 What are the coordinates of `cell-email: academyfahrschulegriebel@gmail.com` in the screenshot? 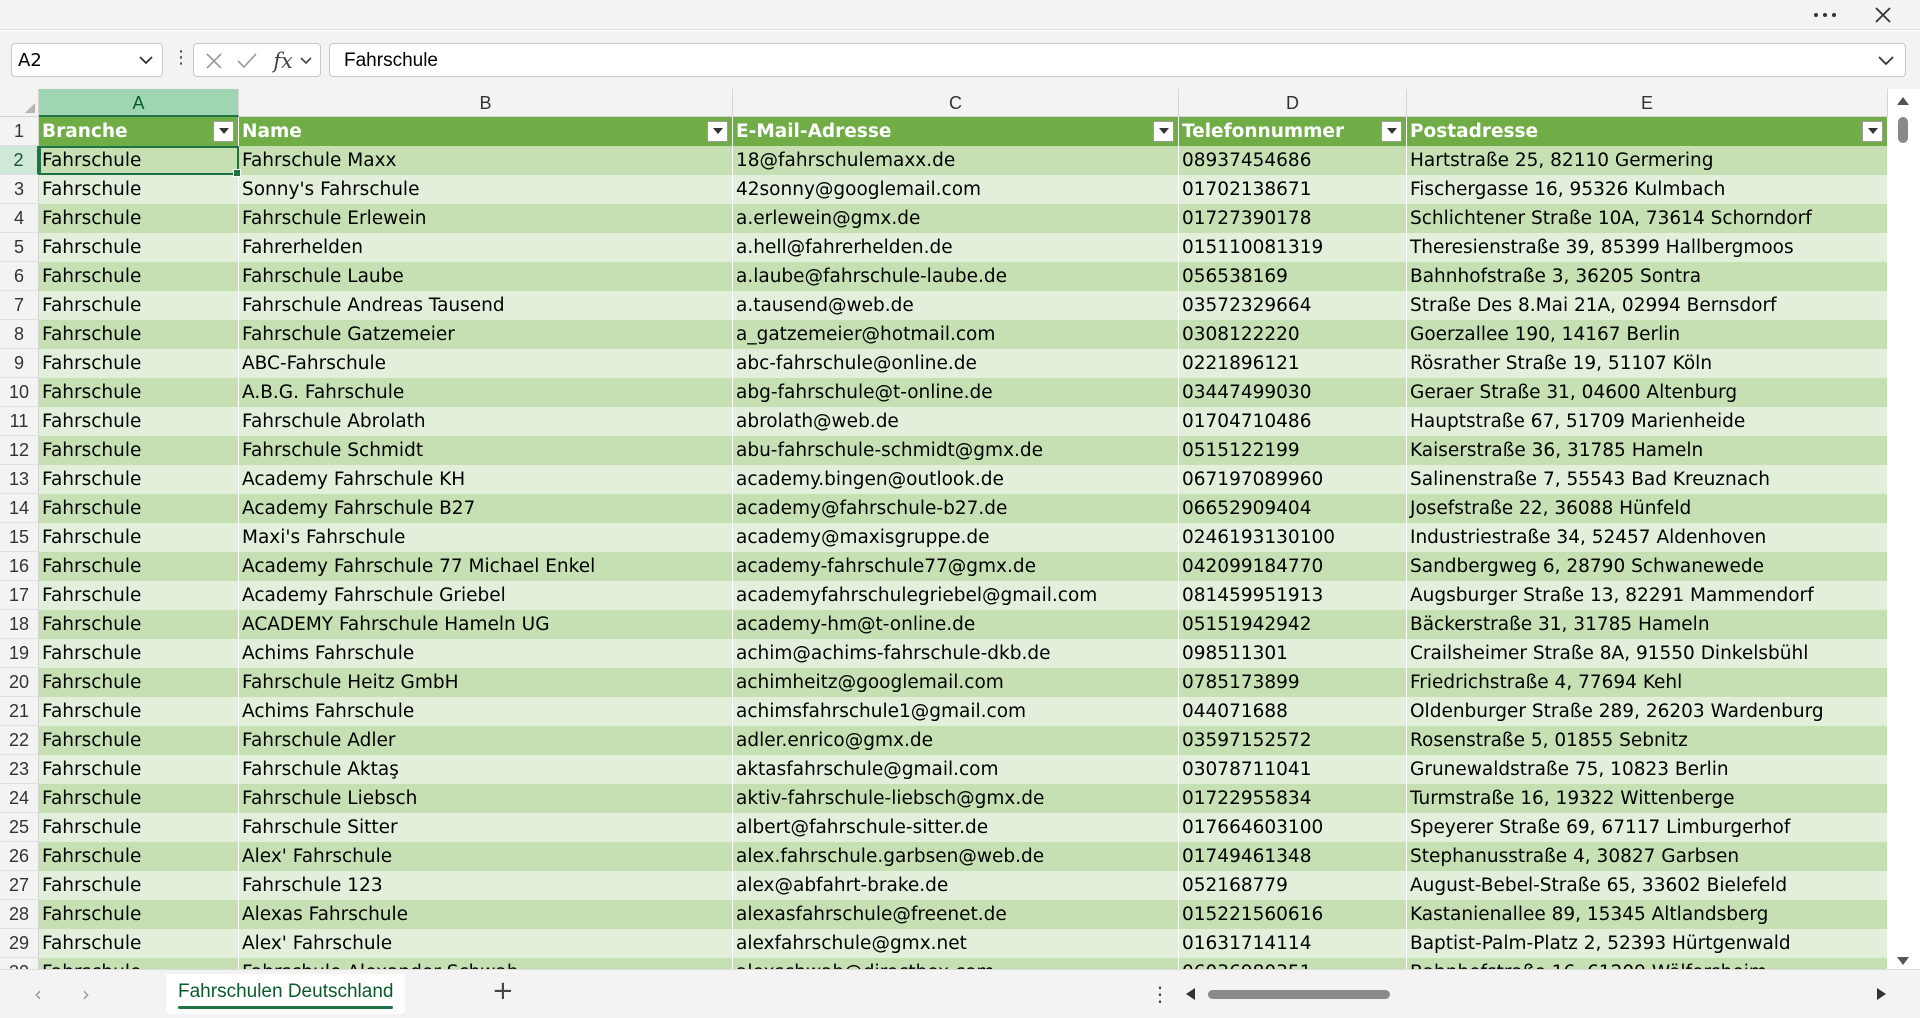 It's located at (956, 595).